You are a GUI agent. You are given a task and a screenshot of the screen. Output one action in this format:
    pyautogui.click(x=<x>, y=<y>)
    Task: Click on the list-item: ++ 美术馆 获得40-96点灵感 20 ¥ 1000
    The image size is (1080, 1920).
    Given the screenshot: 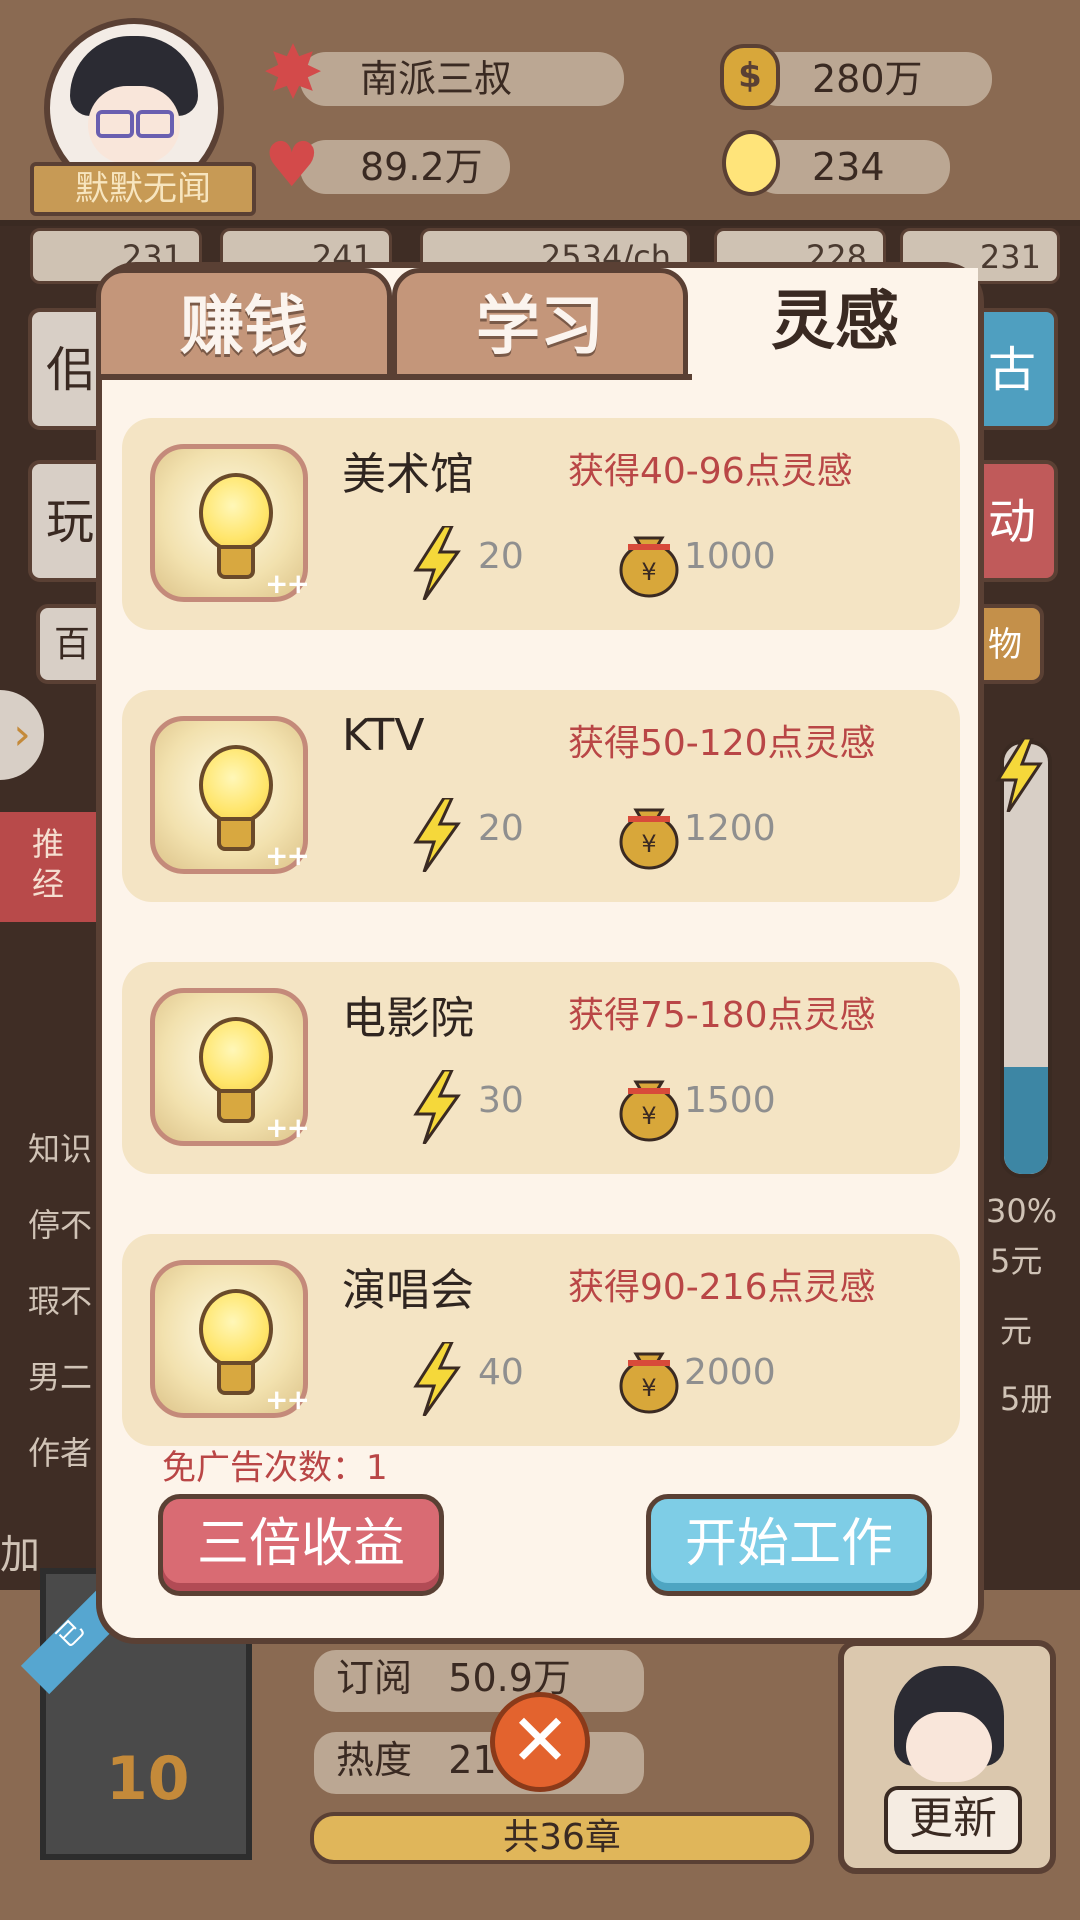 What is the action you would take?
    pyautogui.click(x=541, y=524)
    